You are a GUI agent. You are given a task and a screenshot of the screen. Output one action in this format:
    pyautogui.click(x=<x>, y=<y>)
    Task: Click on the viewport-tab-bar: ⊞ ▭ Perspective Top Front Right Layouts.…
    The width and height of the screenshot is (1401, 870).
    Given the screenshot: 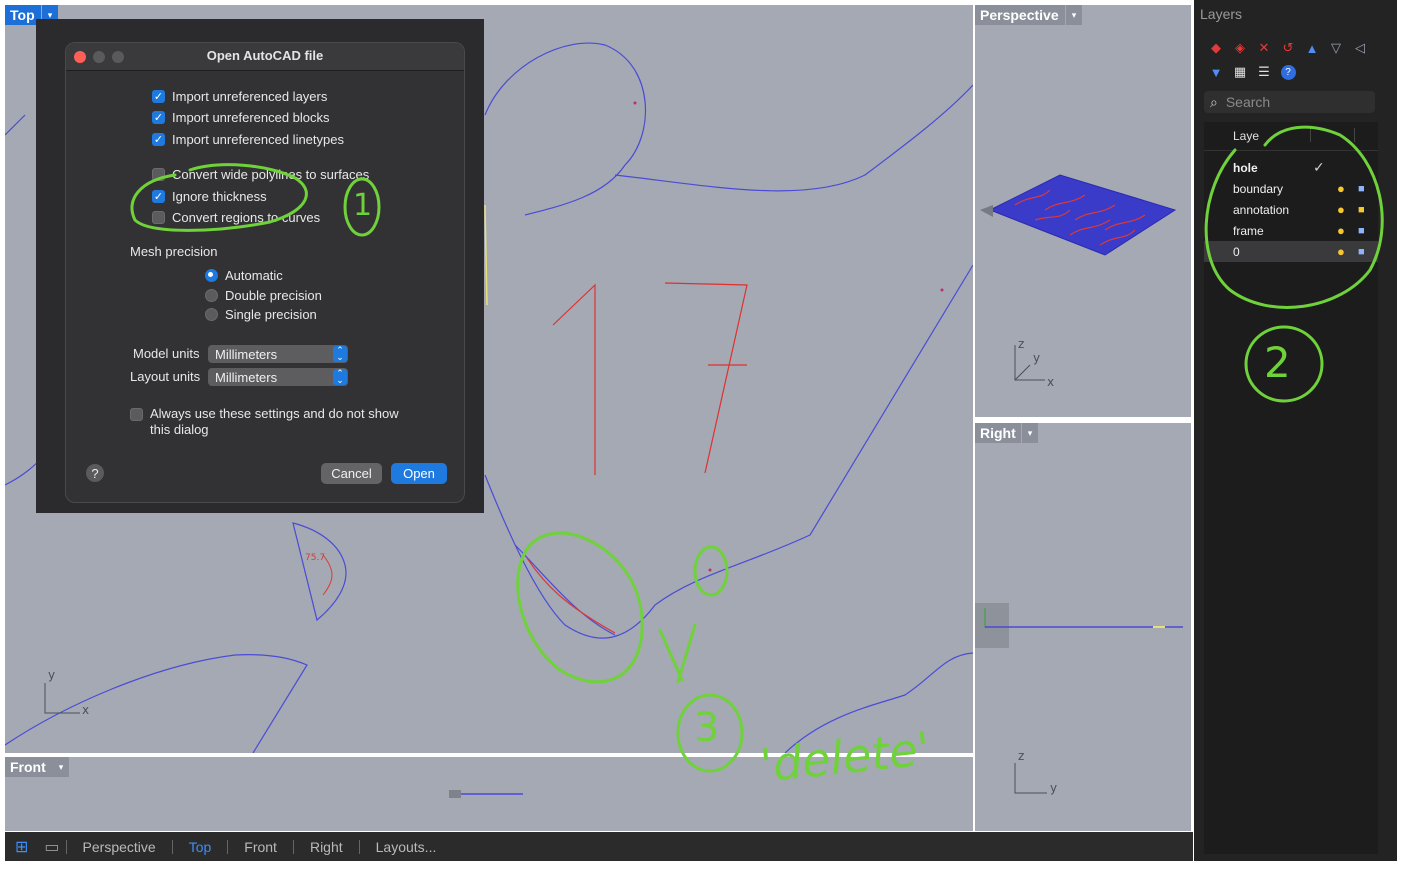 What is the action you would take?
    pyautogui.click(x=599, y=846)
    